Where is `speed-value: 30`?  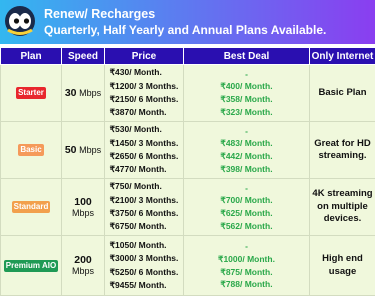 speed-value: 30 is located at coordinates (70, 93).